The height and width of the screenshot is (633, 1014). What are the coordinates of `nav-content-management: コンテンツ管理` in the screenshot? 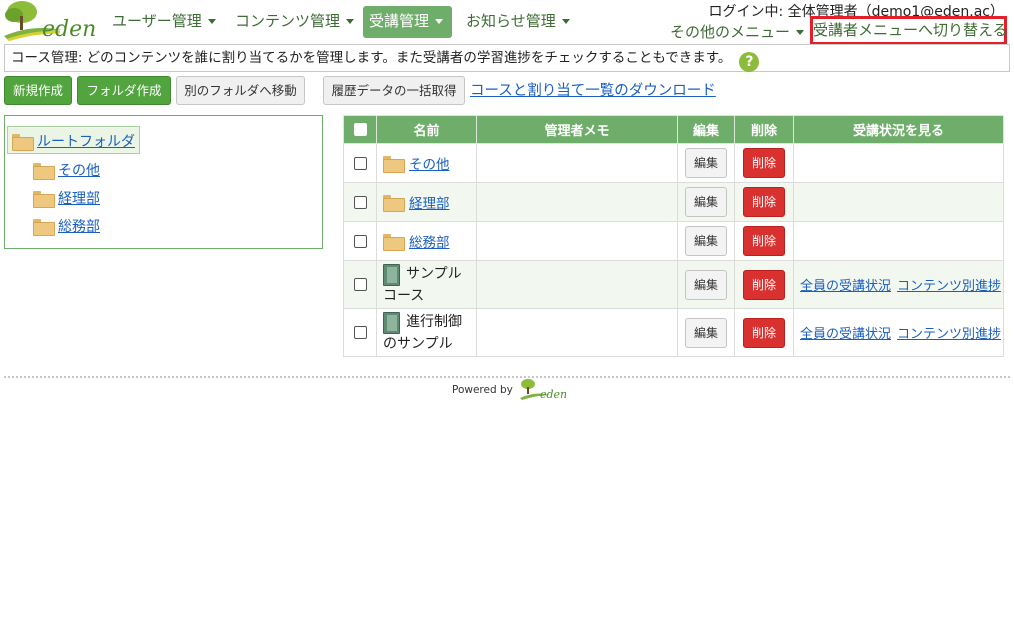 It's located at (294, 22).